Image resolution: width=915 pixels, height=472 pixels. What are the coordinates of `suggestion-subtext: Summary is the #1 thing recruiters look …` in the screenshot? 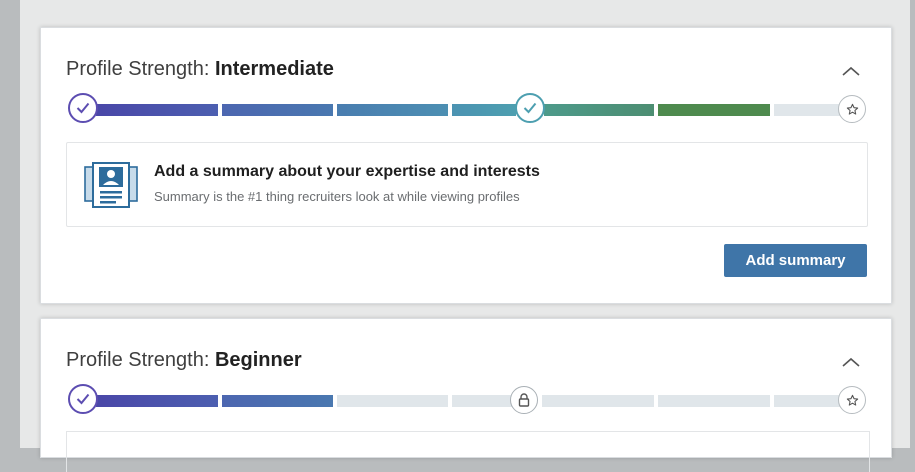 It's located at (337, 196).